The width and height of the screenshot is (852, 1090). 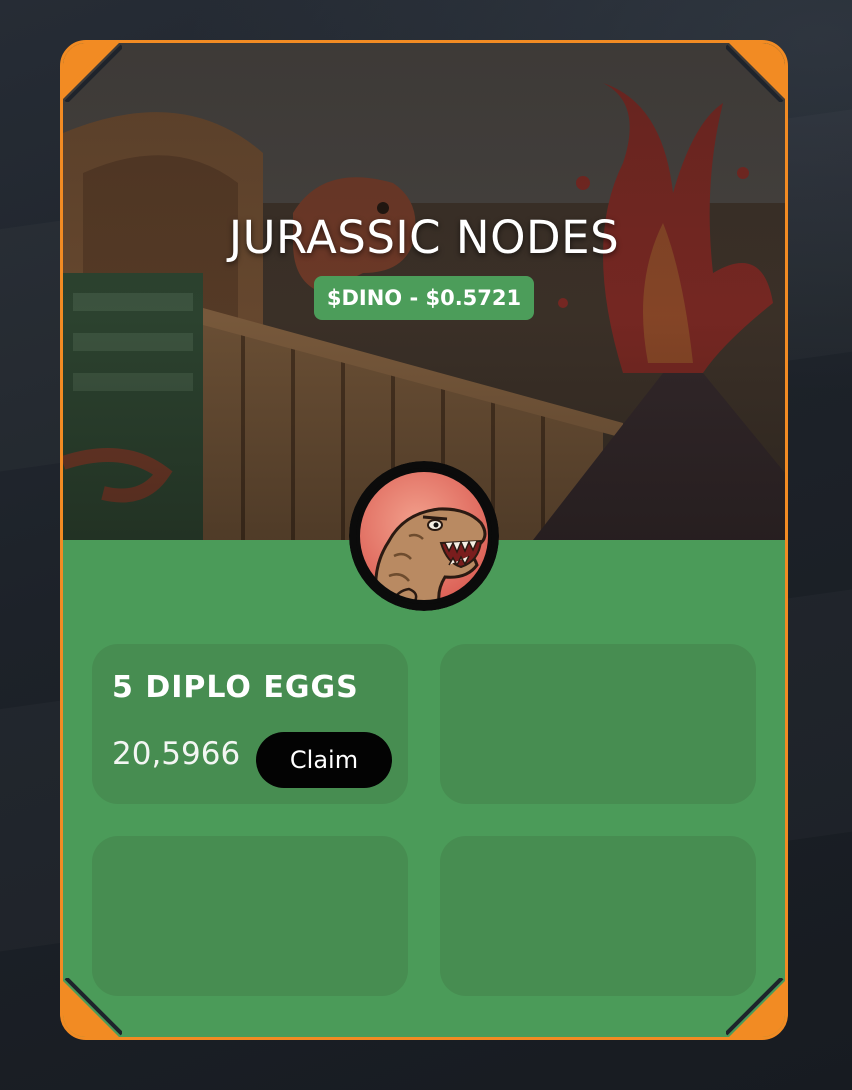 What do you see at coordinates (235, 687) in the screenshot?
I see `node-title: 5 DIPLO EGGS` at bounding box center [235, 687].